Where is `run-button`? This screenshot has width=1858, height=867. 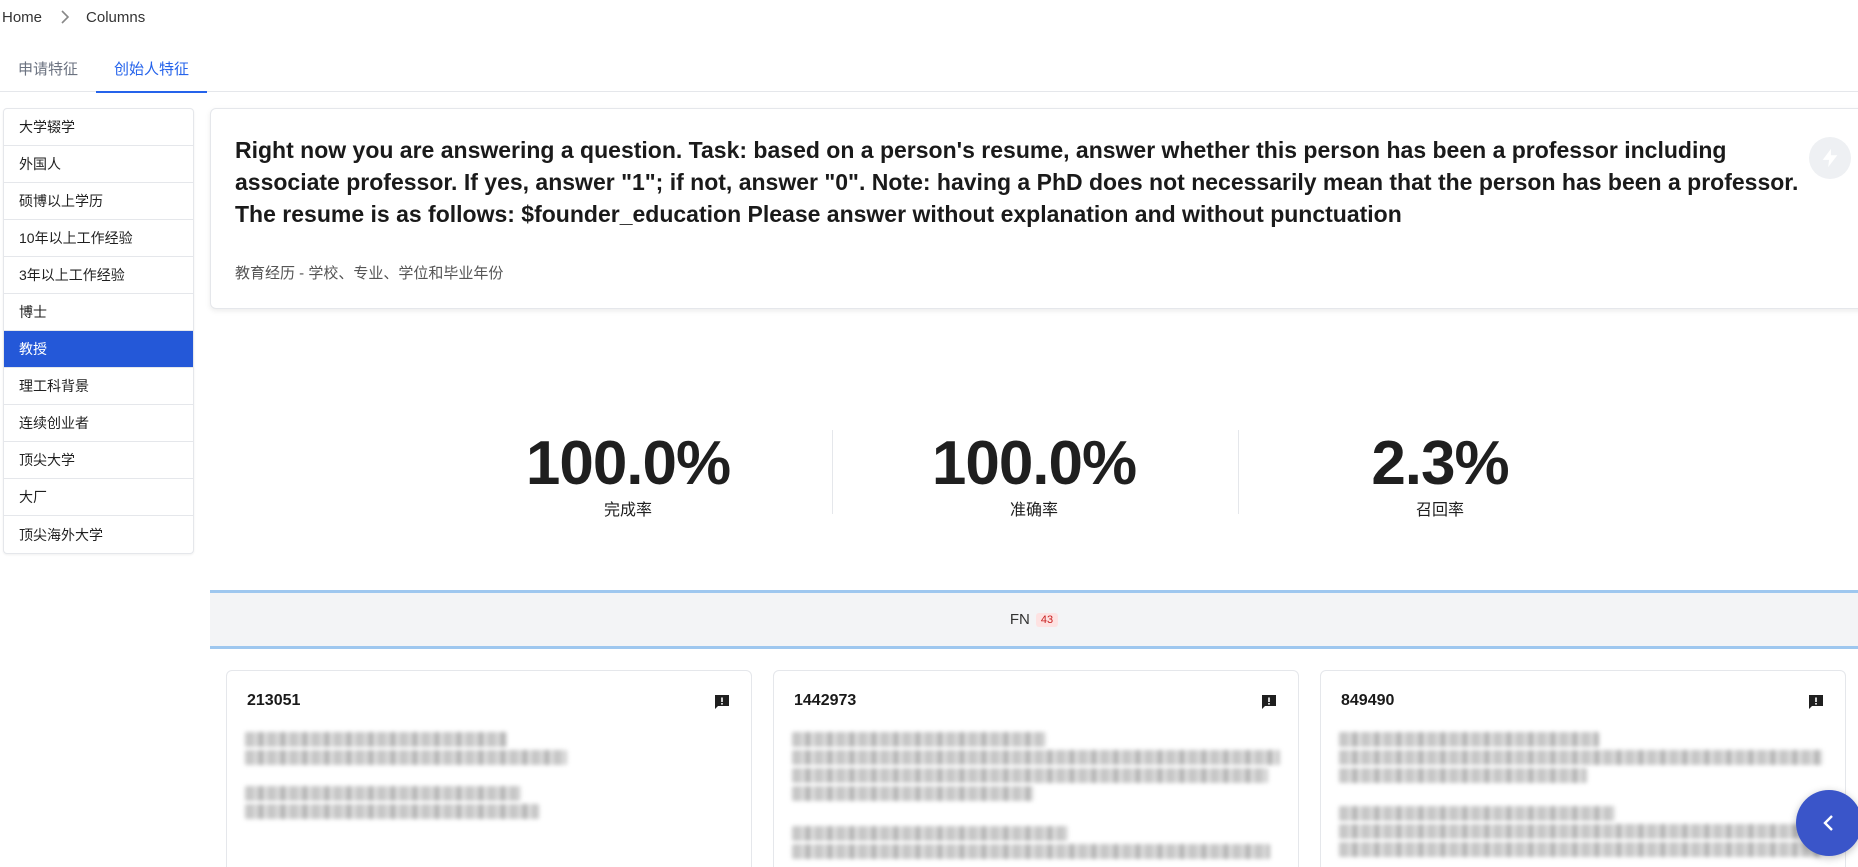
run-button is located at coordinates (1830, 158).